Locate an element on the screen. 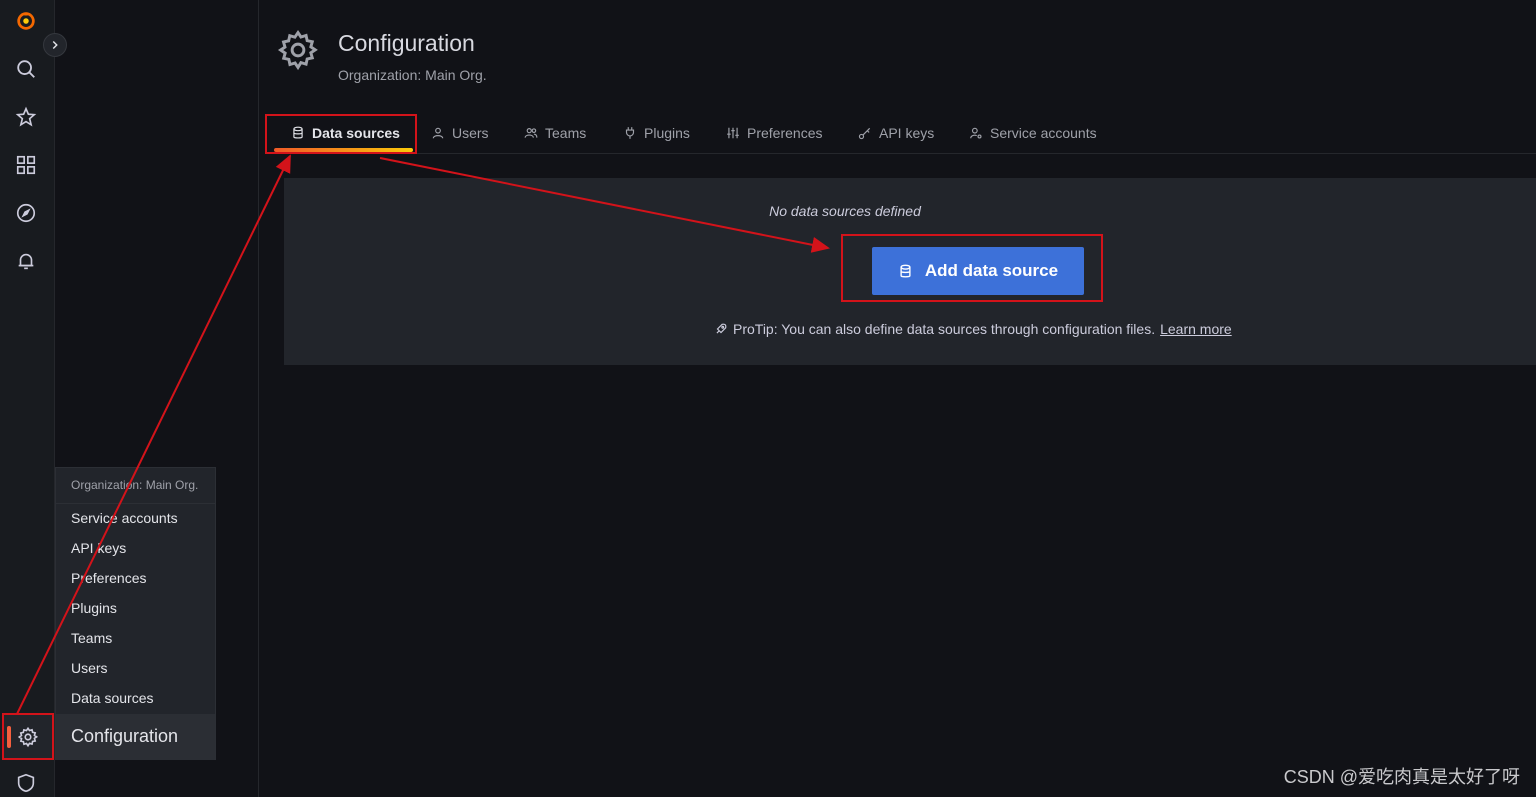 This screenshot has width=1536, height=797. sliders-icon is located at coordinates (733, 133).